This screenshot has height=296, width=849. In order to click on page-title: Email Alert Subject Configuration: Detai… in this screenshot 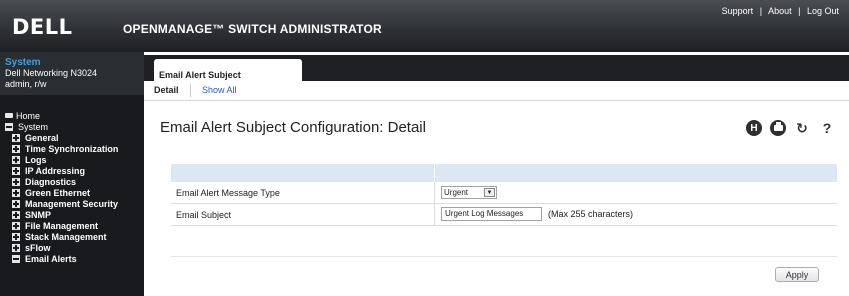, I will do `click(293, 127)`.